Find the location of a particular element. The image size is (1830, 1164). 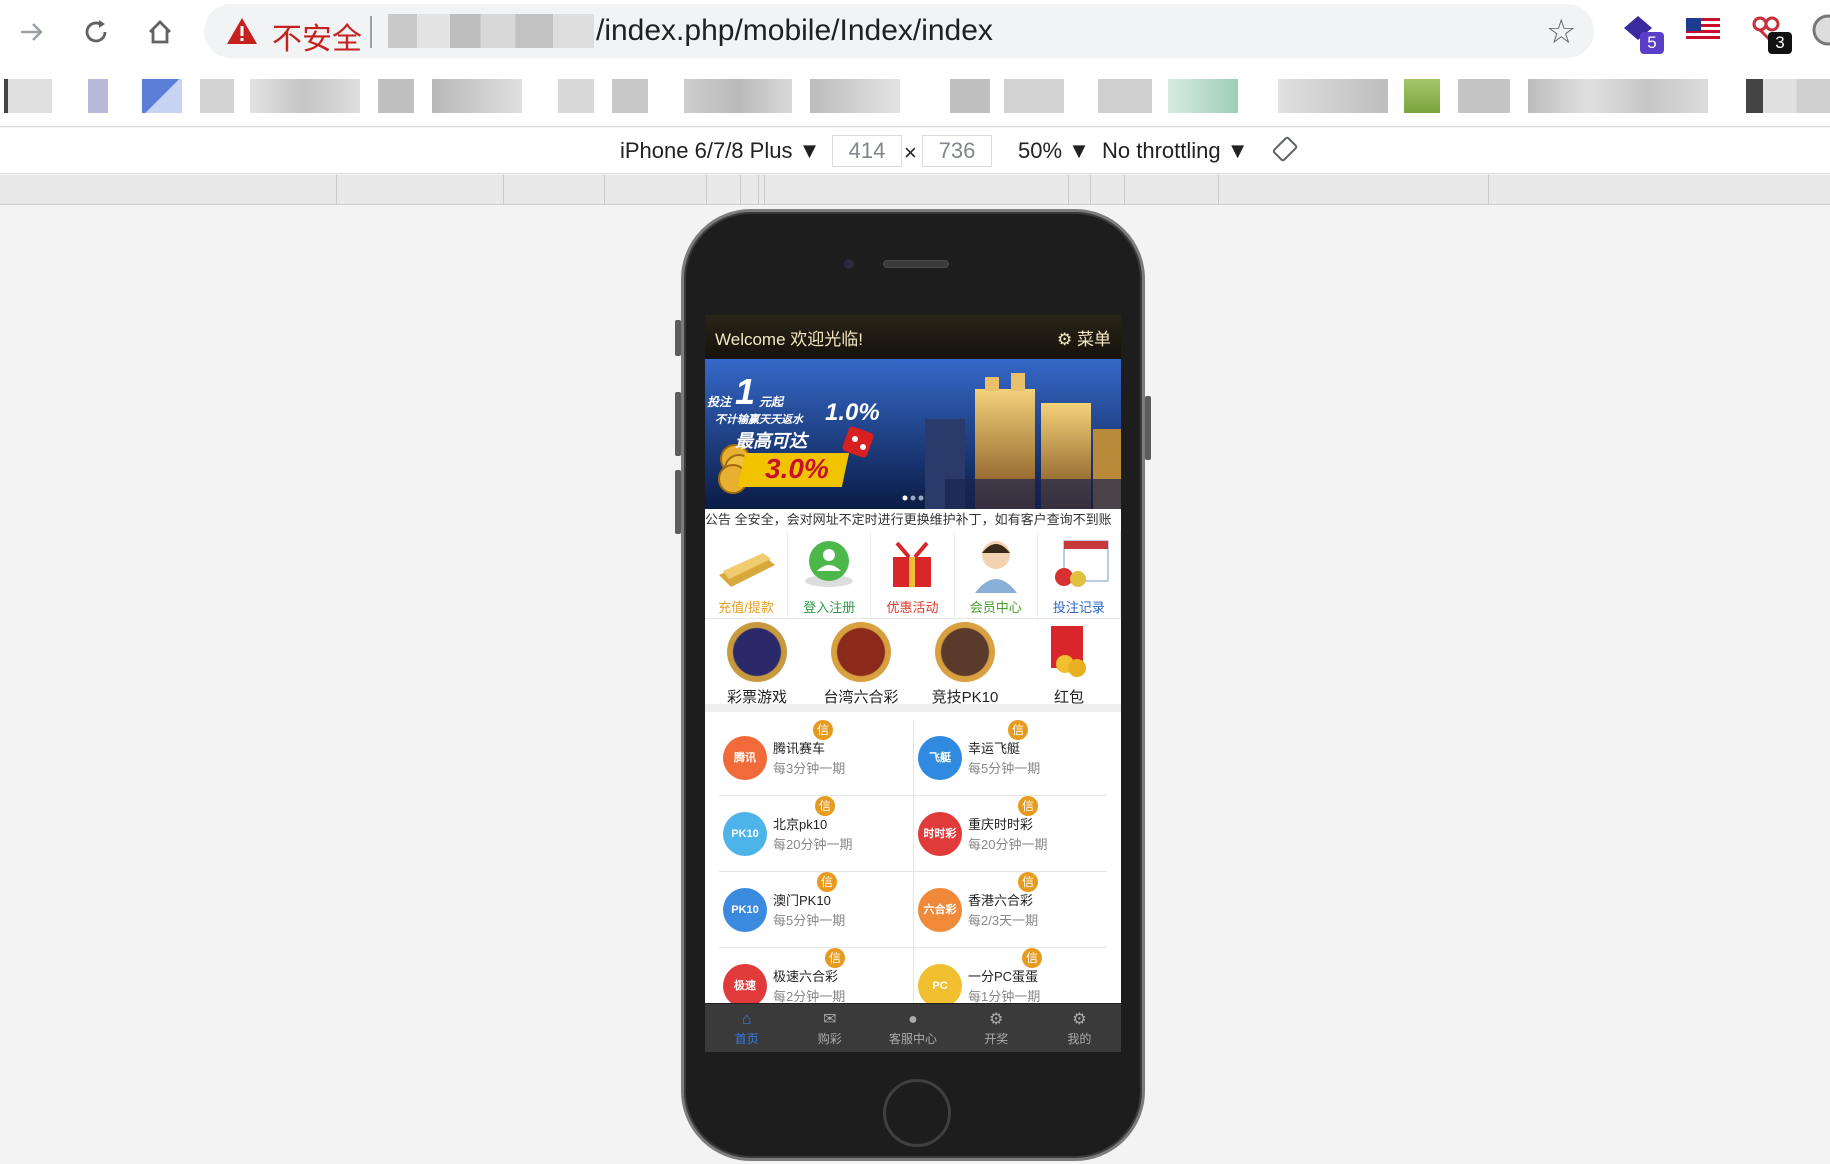

roulette-icon is located at coordinates (965, 652).